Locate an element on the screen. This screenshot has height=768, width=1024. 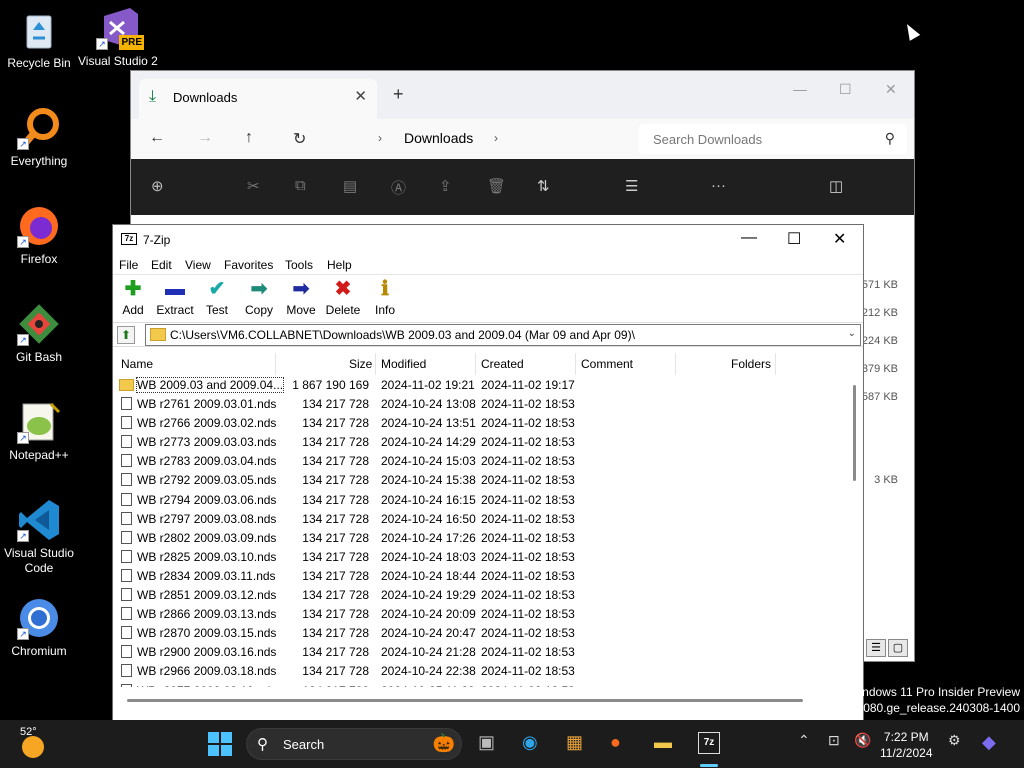
test-button: ✔ Test is located at coordinates (217, 297).